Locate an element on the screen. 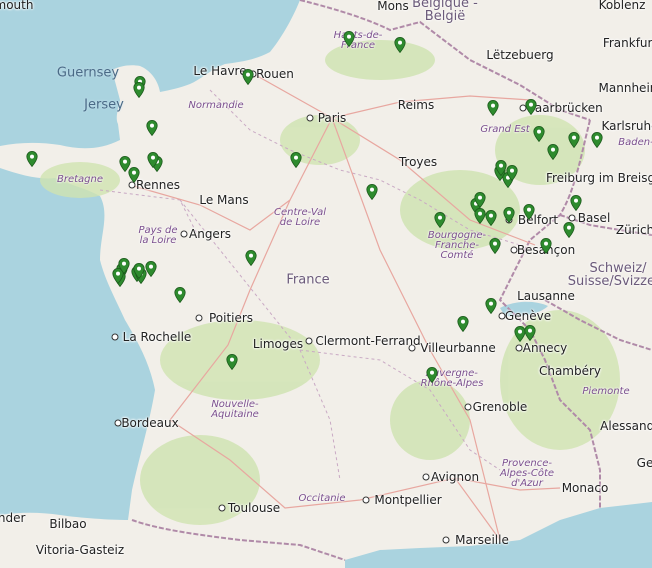 The width and height of the screenshot is (652, 568). city-label: Bordeaux is located at coordinates (150, 423).